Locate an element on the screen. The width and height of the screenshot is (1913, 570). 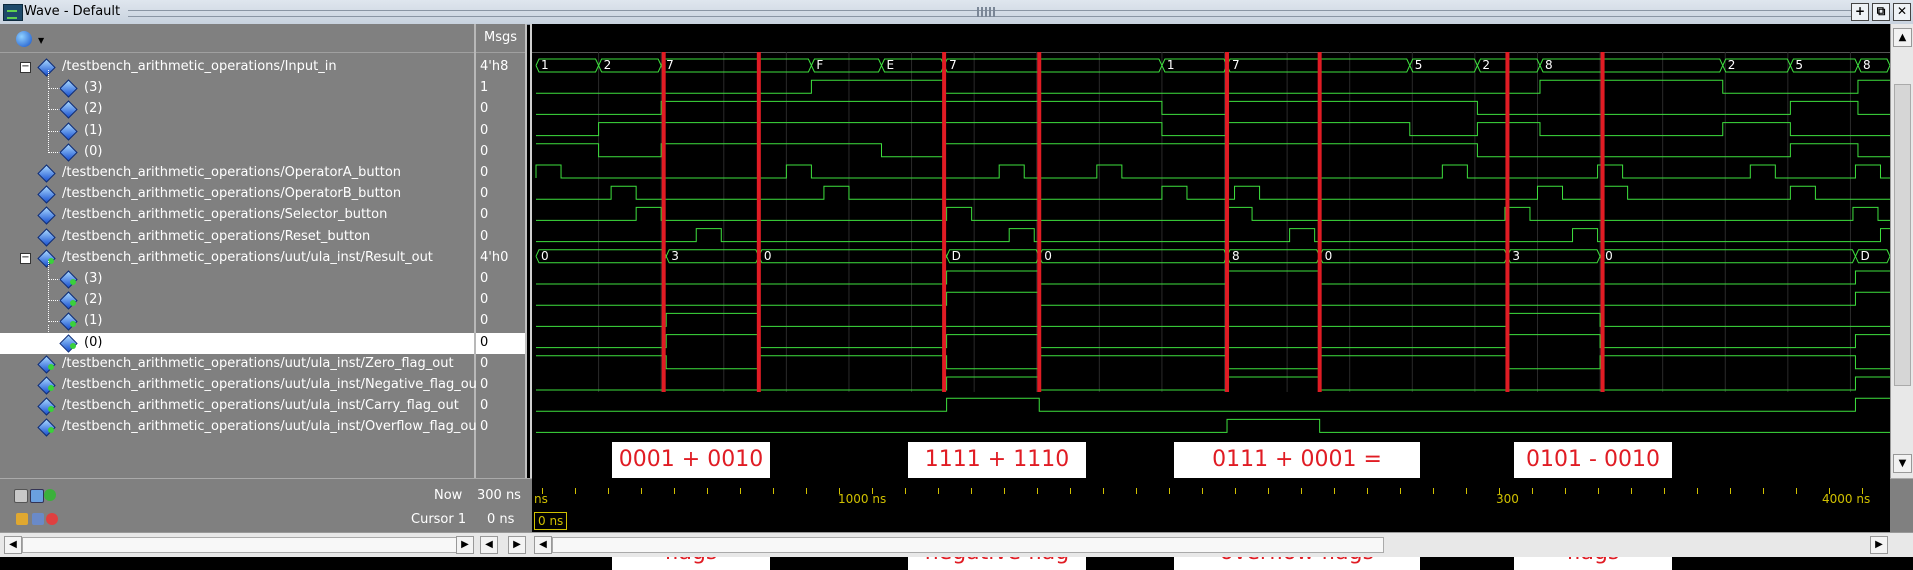
add-icon: + is located at coordinates (1860, 12).